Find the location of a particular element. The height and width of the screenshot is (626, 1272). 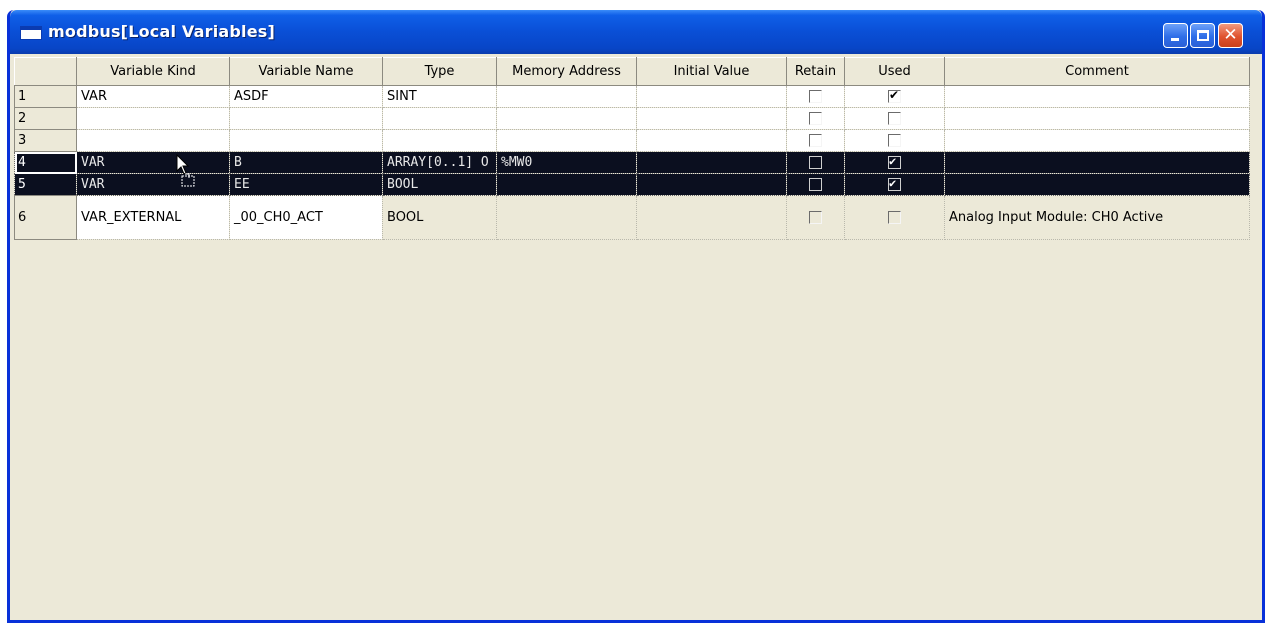

table-row: 3 is located at coordinates (632, 140).